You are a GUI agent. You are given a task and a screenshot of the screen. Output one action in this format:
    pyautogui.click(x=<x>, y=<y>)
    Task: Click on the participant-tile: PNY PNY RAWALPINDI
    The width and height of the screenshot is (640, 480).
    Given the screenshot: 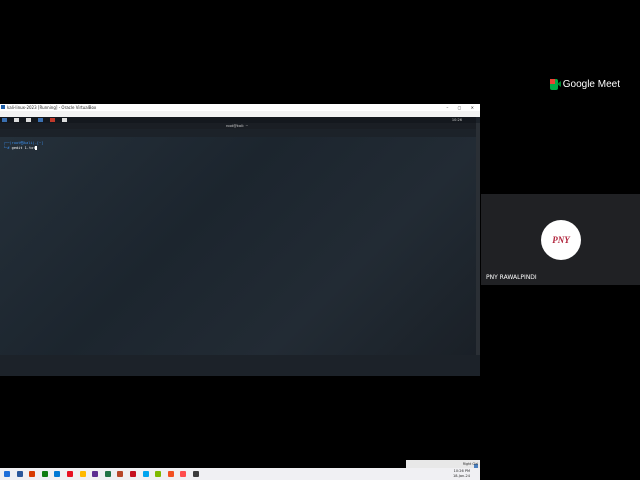 What is the action you would take?
    pyautogui.click(x=560, y=239)
    